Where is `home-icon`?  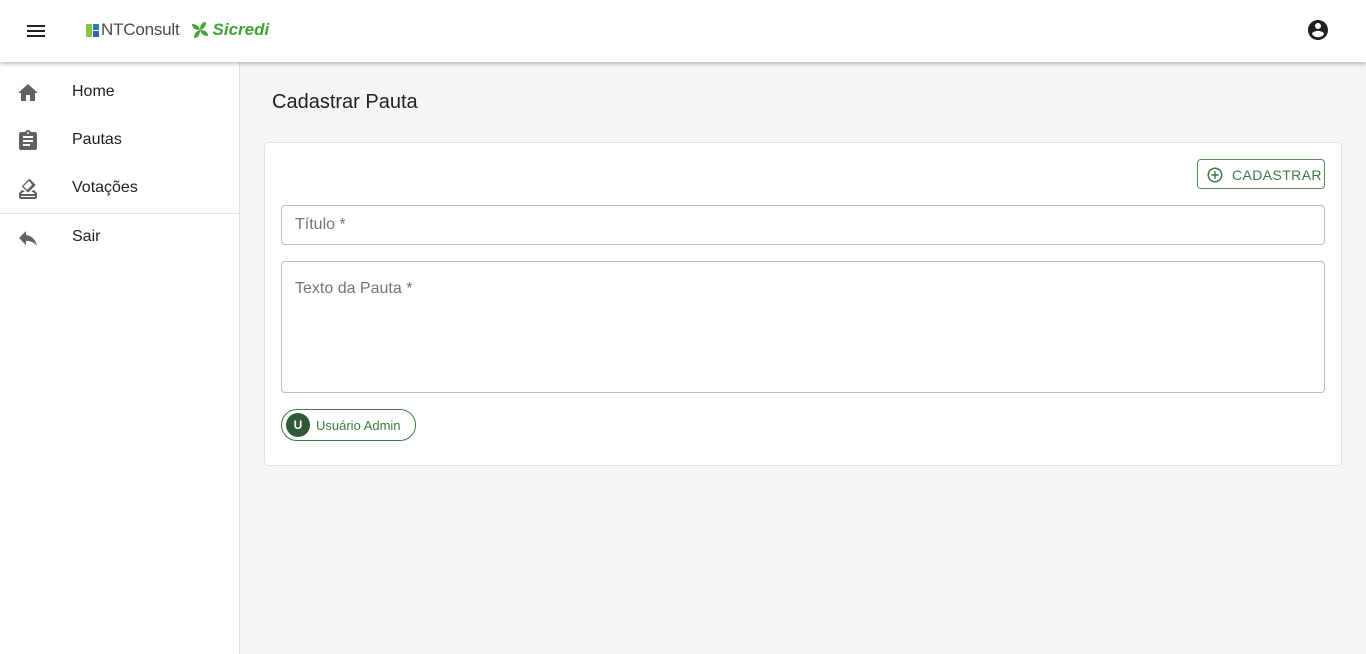 home-icon is located at coordinates (28, 92).